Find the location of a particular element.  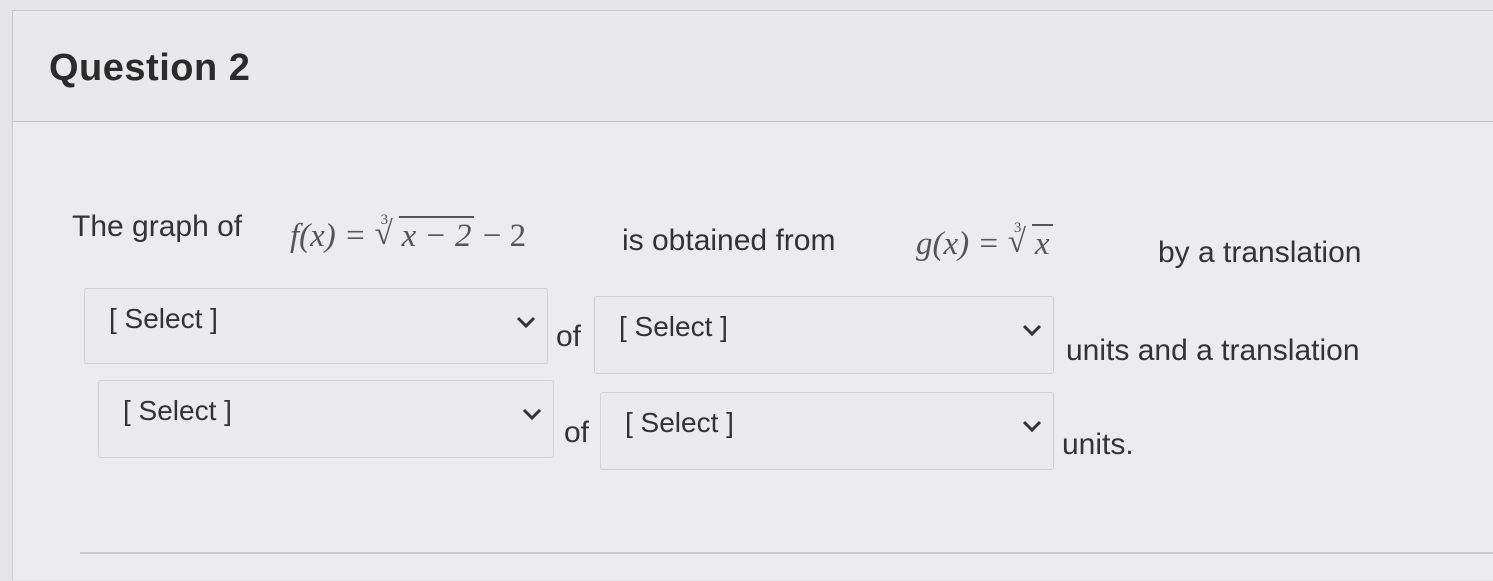

f-tail: − 2 is located at coordinates (500, 236).